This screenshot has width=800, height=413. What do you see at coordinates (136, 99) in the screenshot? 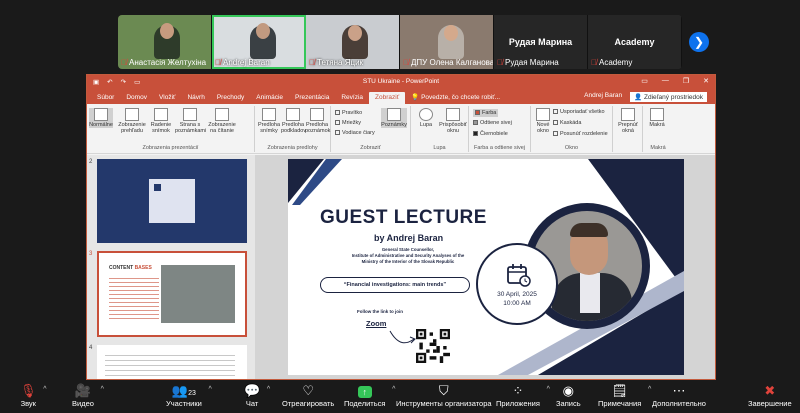
I see `tab-home: Domov` at bounding box center [136, 99].